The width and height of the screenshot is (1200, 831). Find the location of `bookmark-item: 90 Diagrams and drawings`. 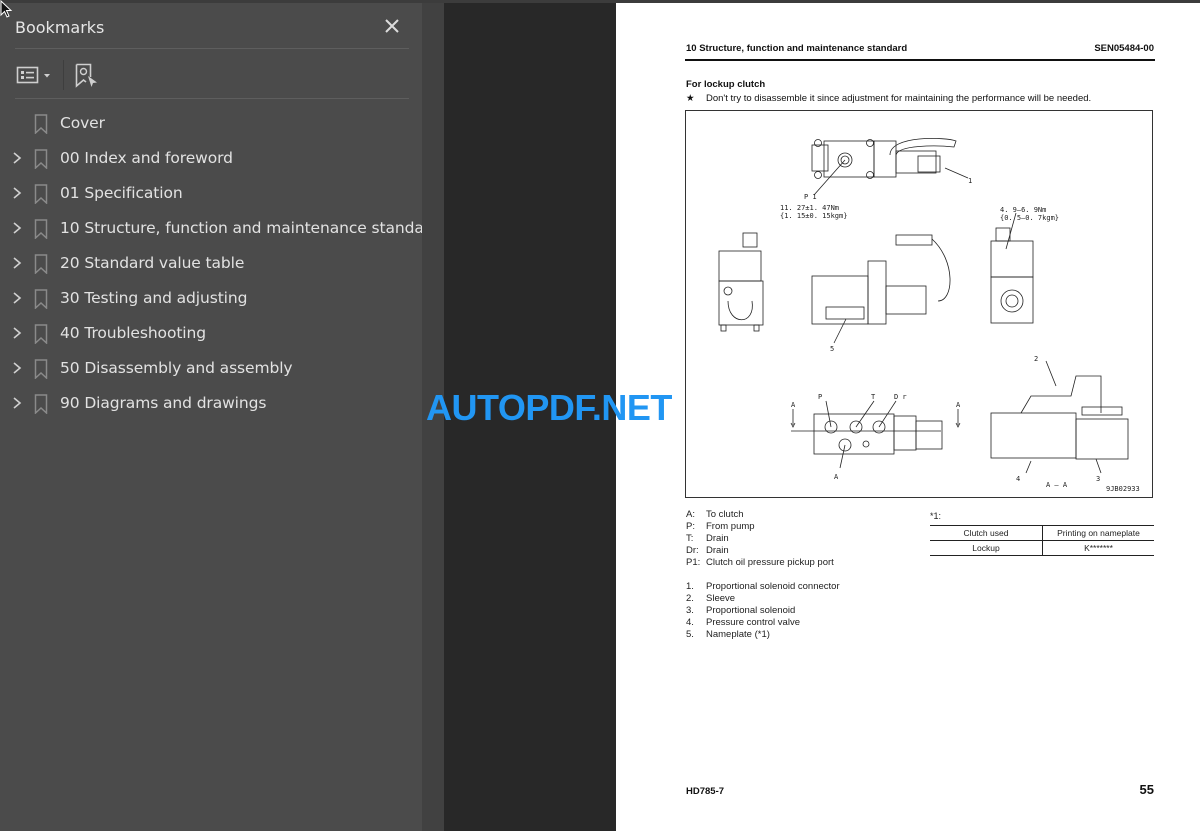

bookmark-item: 90 Diagrams and drawings is located at coordinates (210, 403).